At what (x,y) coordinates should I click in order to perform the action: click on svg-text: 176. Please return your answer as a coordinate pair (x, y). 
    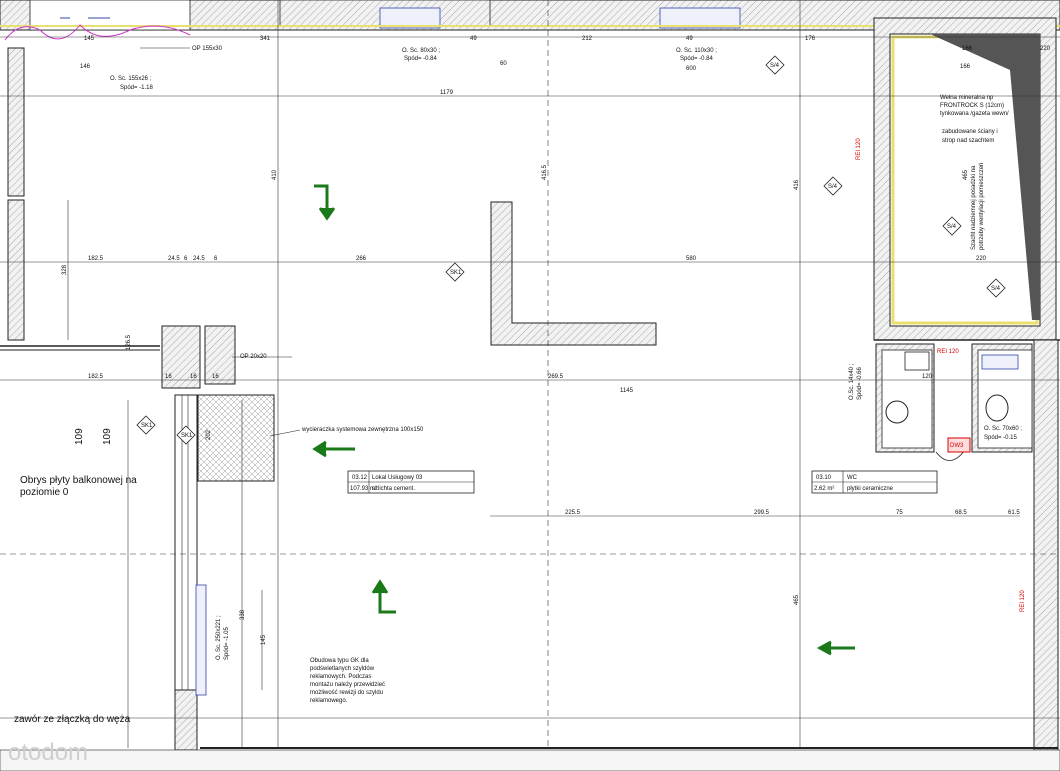
    Looking at the image, I should click on (810, 39).